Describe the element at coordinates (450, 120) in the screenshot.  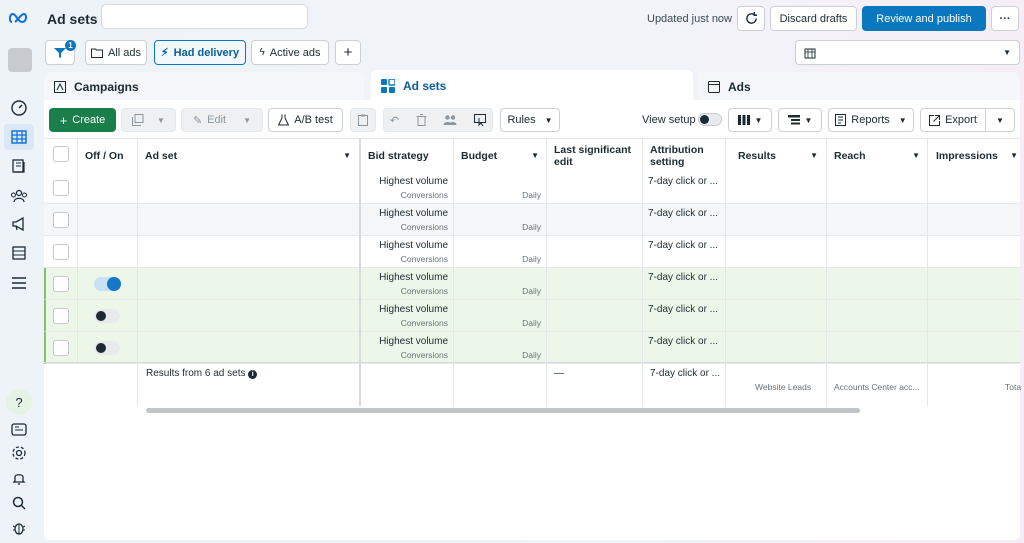
I see `people-icon` at that location.